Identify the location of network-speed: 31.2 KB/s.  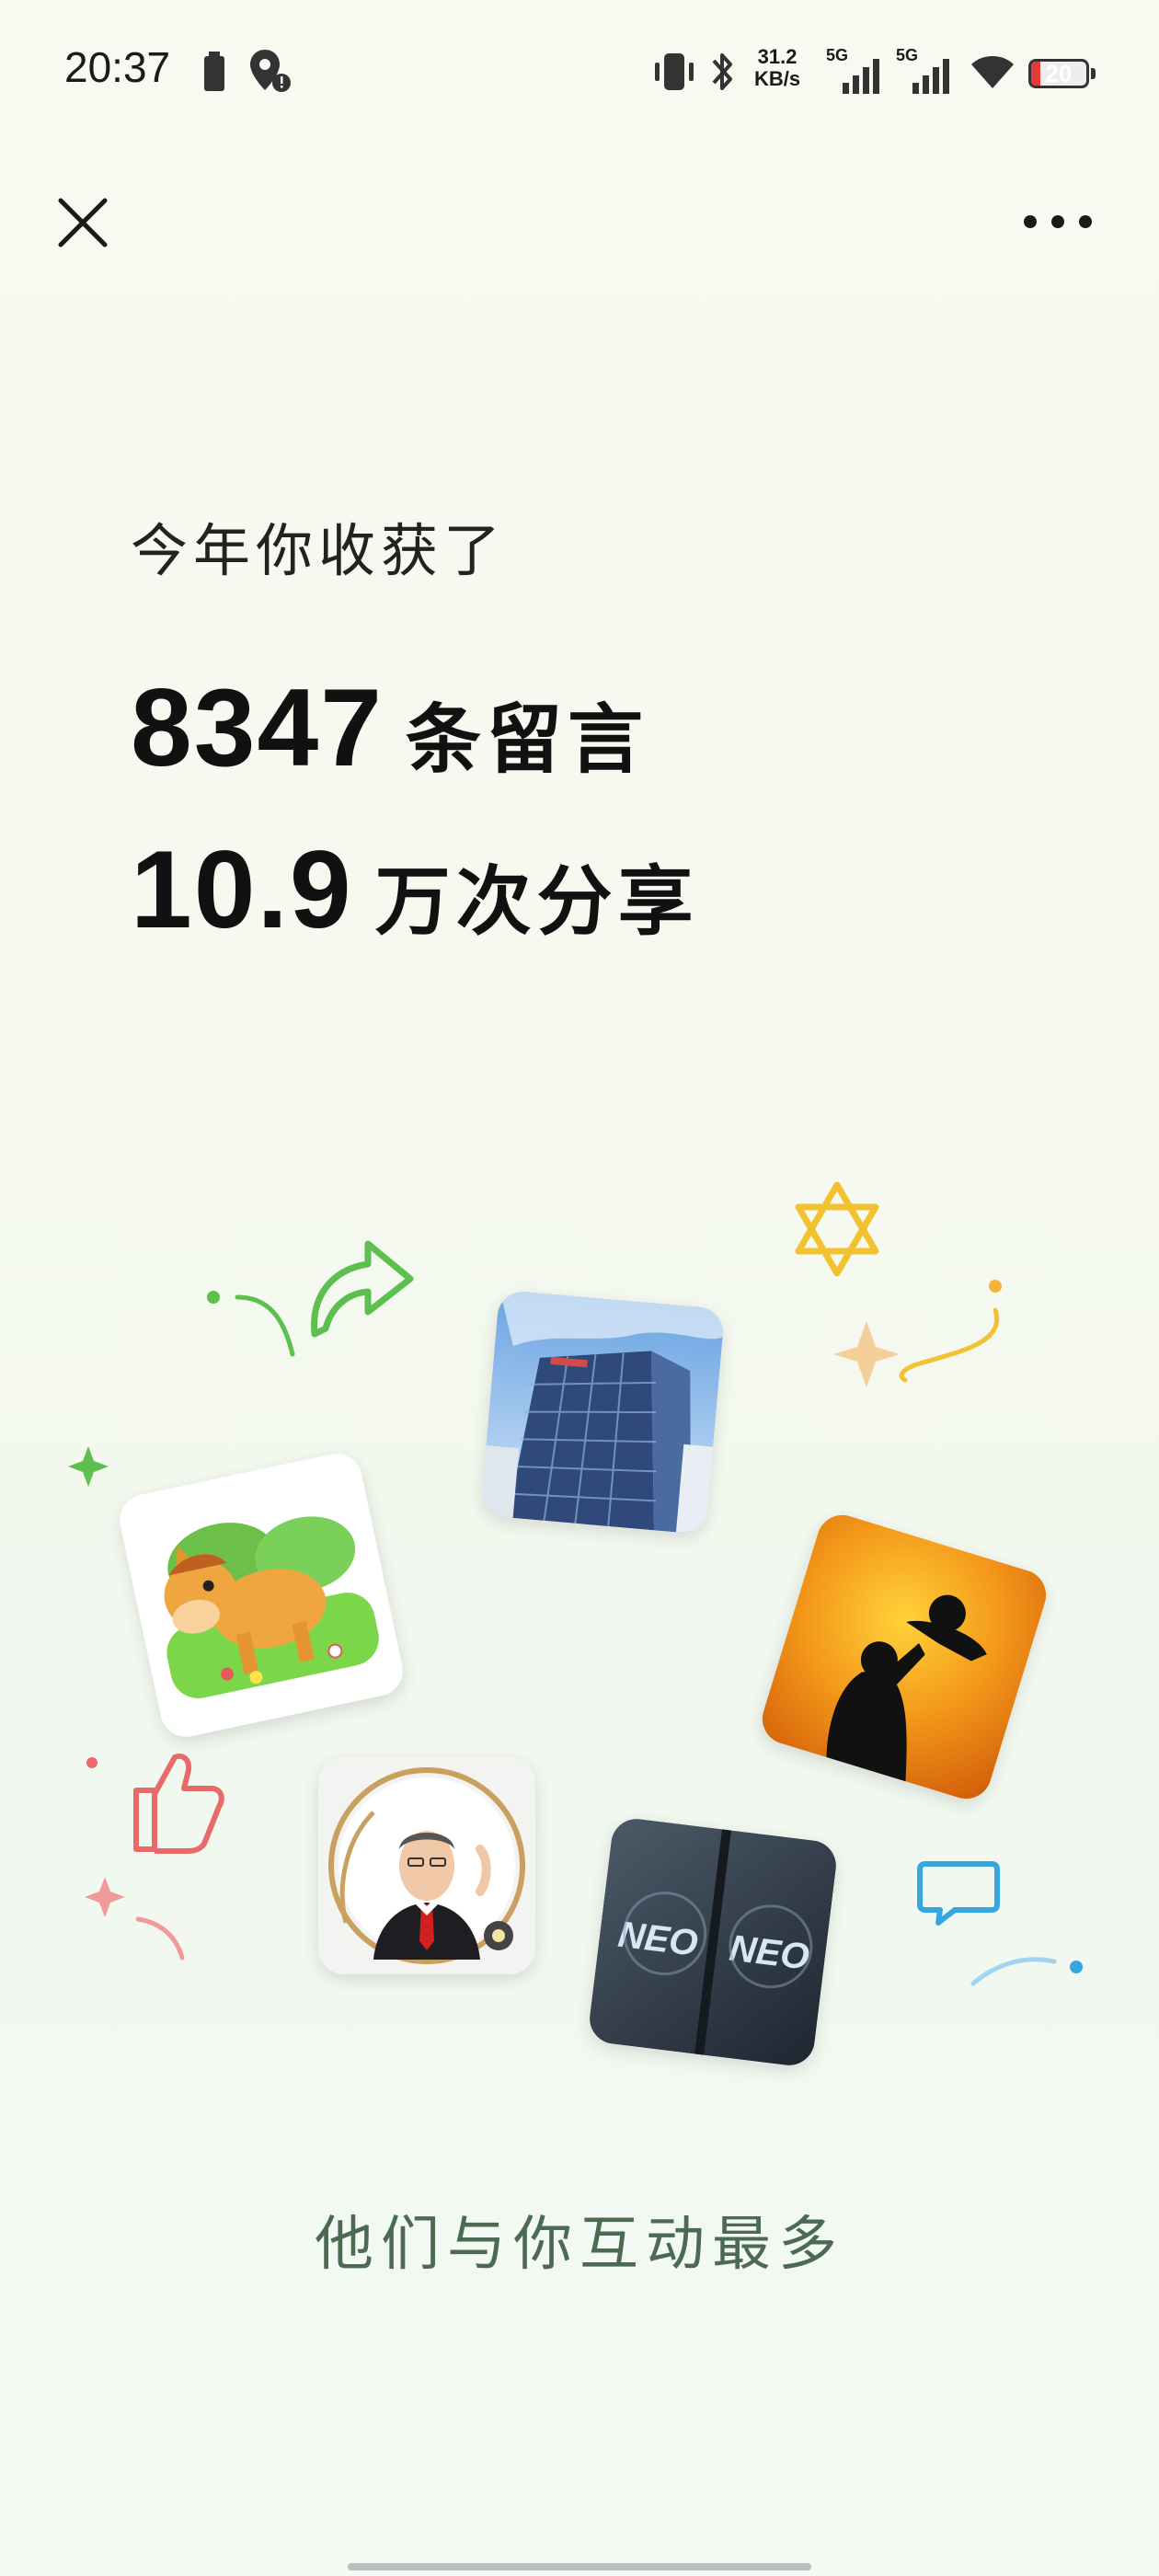
(777, 68).